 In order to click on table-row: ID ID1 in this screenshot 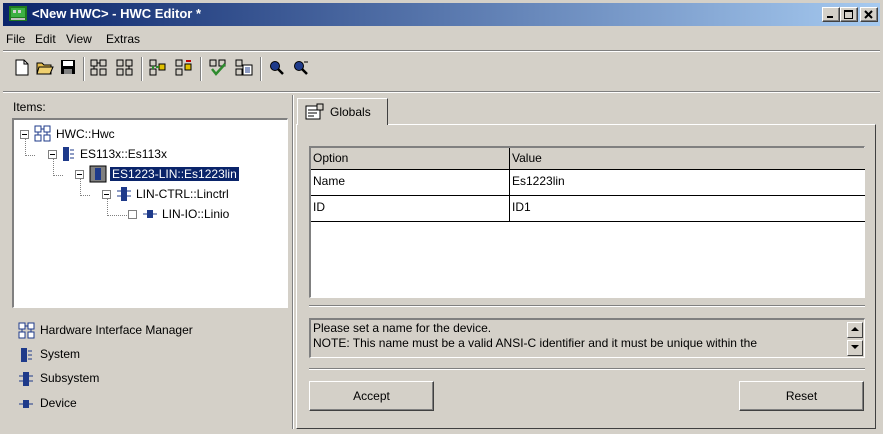, I will do `click(588, 209)`.